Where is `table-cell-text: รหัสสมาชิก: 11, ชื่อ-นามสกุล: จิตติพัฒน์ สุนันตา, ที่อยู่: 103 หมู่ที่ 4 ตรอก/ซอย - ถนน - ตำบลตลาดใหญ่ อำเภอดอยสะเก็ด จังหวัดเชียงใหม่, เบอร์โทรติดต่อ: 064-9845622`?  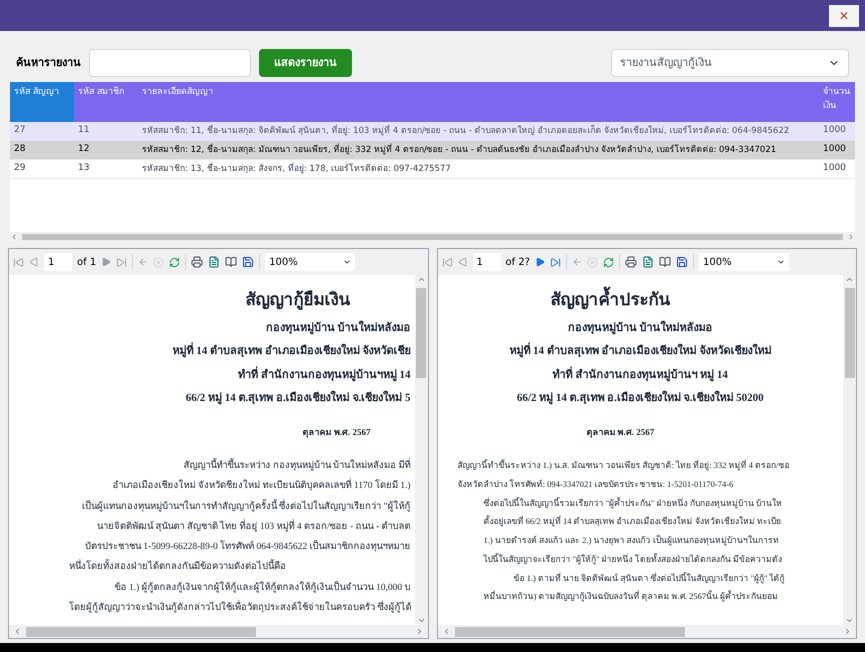
table-cell-text: รหัสสมาชิก: 11, ชื่อ-นามสกุล: จิตติพัฒน์ สุนันตา, ที่อยู่: 103 หมู่ที่ 4 ตรอก/ซอย - ถนน - ตำบลตลาดใหญ่ อำเภอดอยสะเก็ด จังหวัดเชียงใหม่, เบอร์โทรติดต่อ: 064-9845622 is located at coordinates (465, 131).